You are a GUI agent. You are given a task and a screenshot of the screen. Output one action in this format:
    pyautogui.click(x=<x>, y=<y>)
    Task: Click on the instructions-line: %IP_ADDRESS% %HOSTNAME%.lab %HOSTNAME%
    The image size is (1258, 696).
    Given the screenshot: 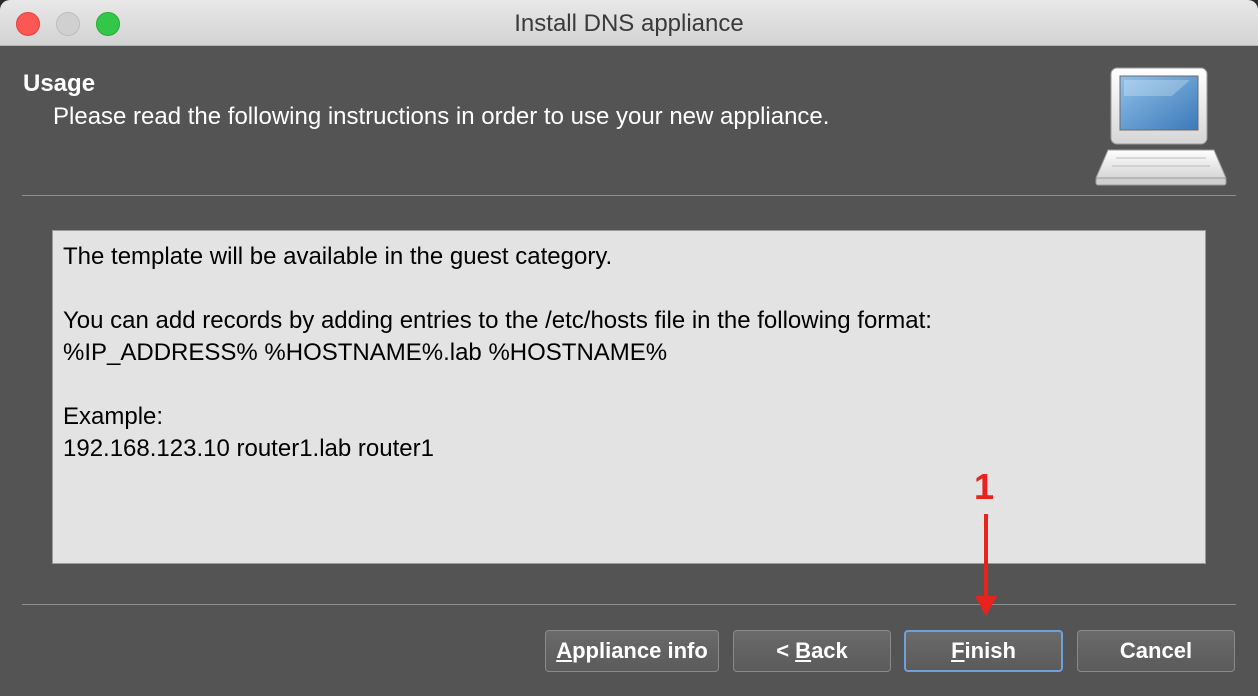 What is the action you would take?
    pyautogui.click(x=365, y=352)
    